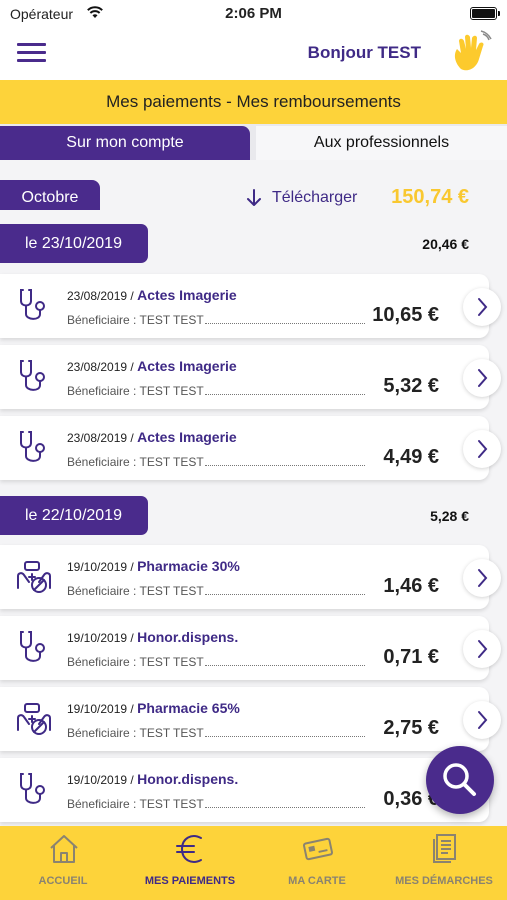  I want to click on tab-mes-demarches: MES DÉMARCHES, so click(444, 863).